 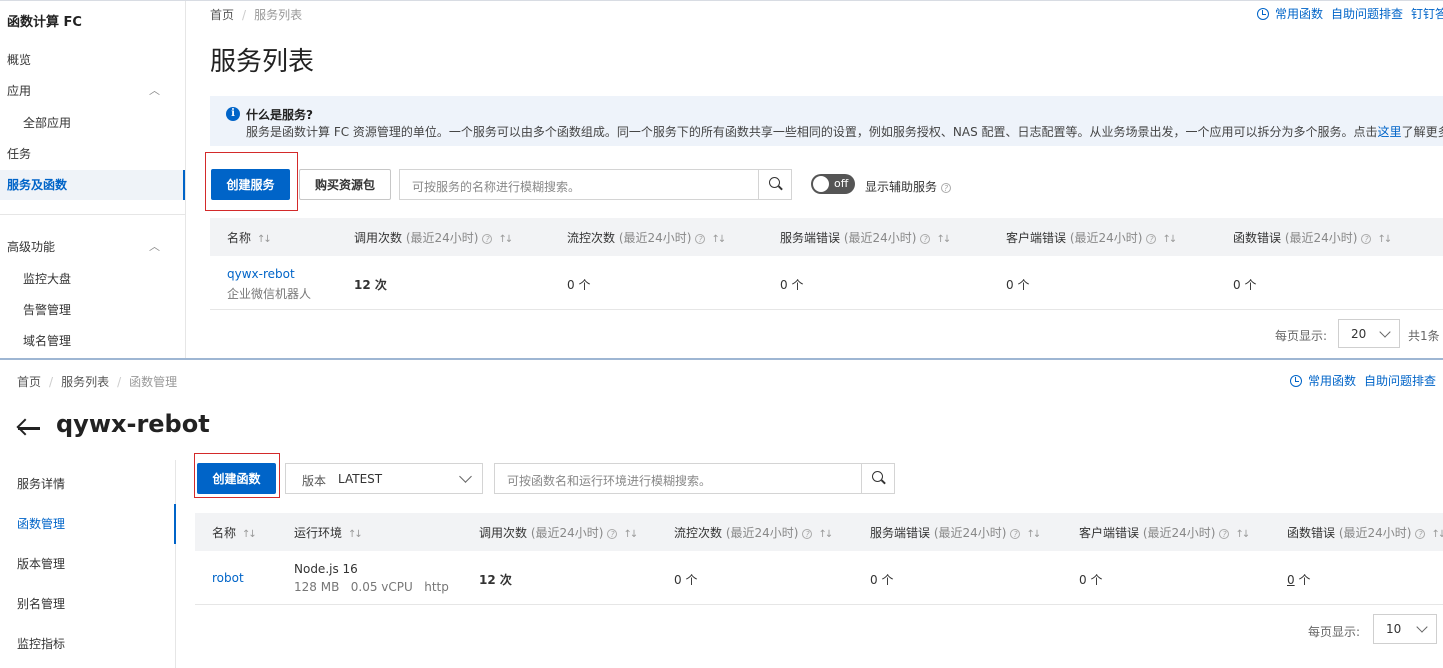 I want to click on page-size-select: 10, so click(x=1405, y=629).